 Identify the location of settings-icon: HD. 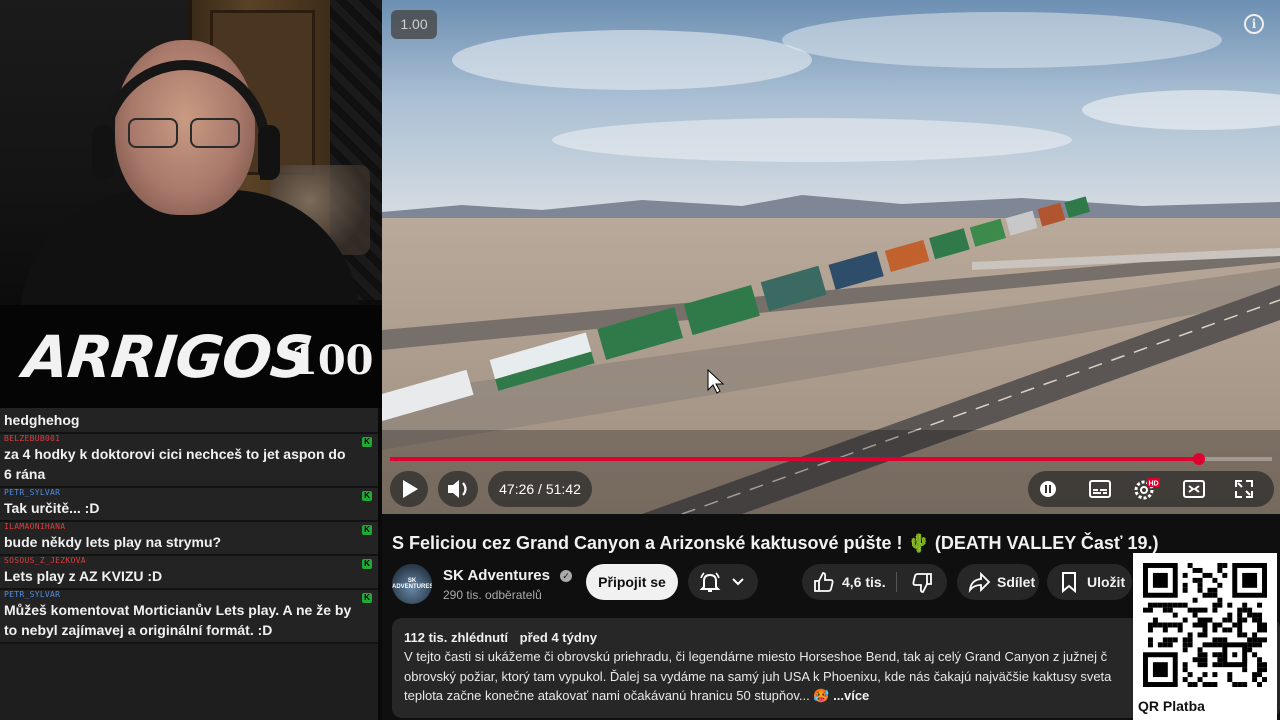
(1146, 489).